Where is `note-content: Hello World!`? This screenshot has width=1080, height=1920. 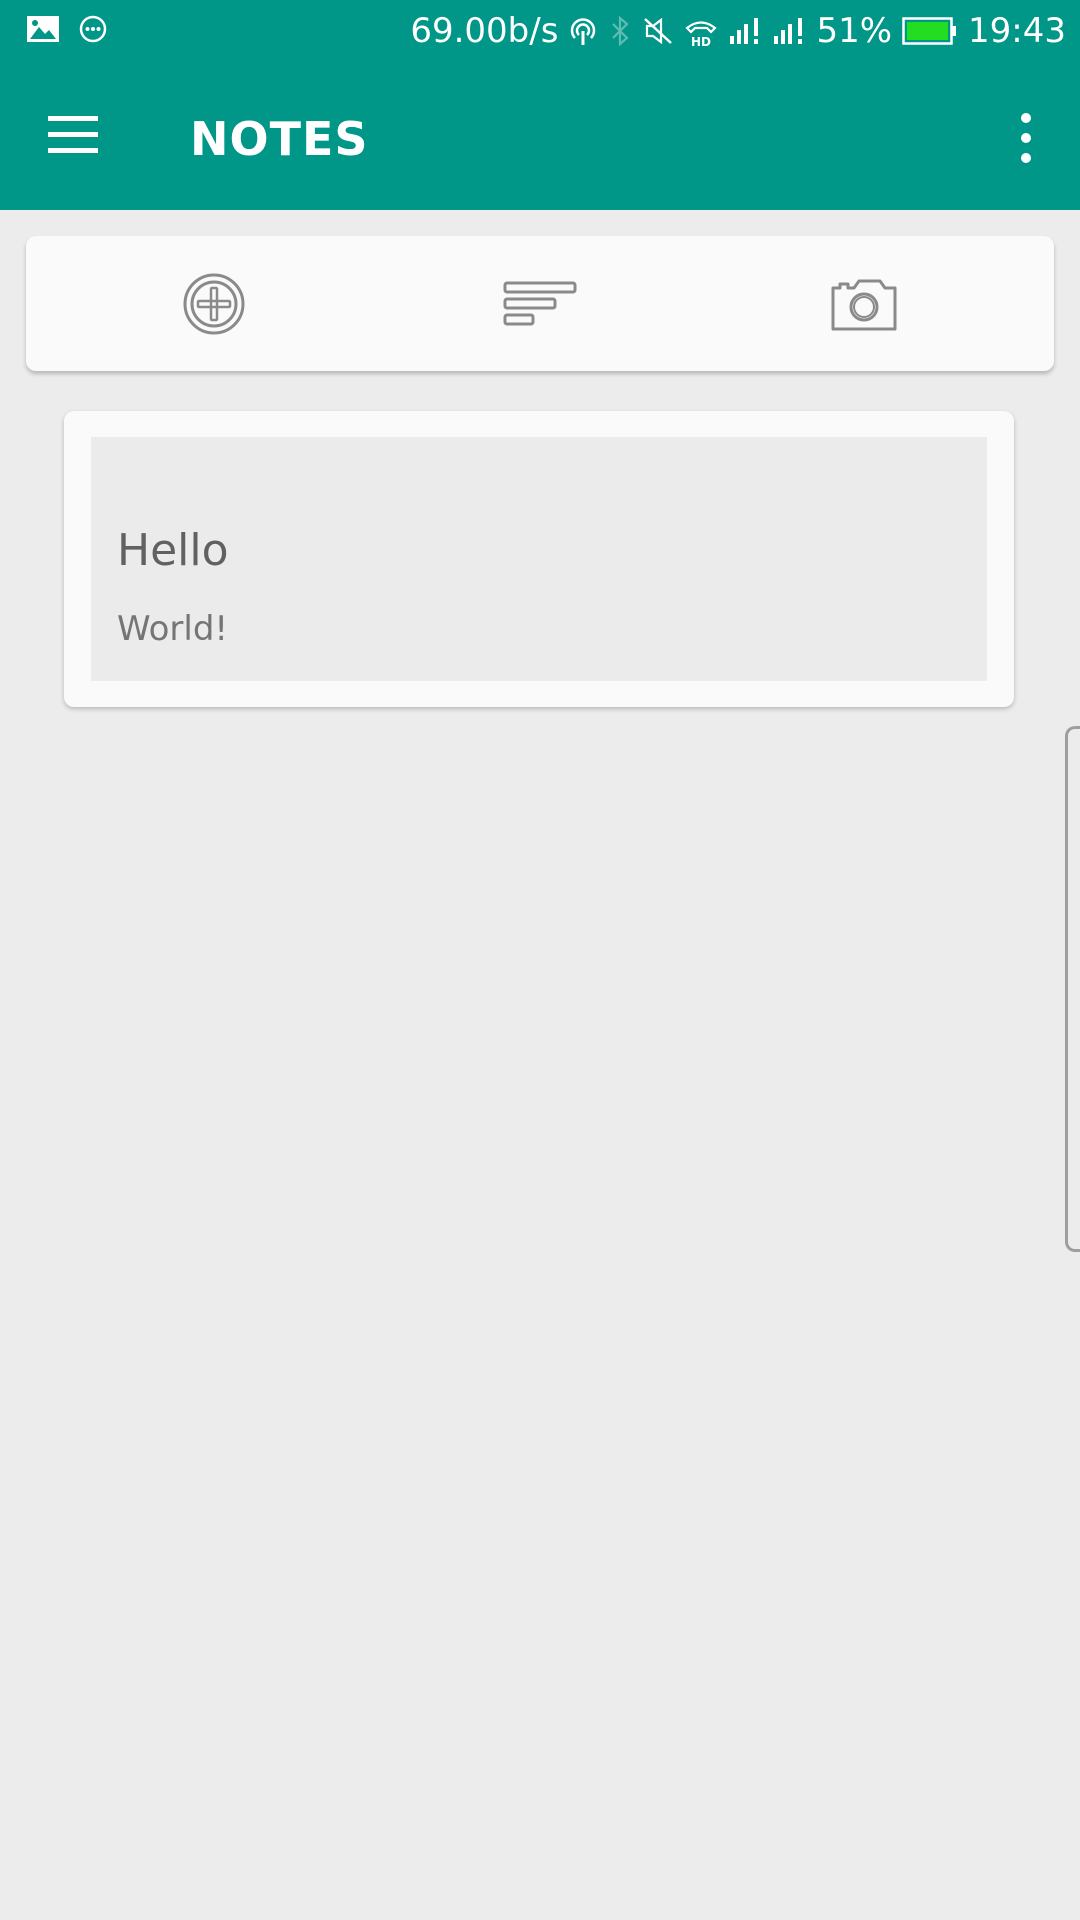
note-content: Hello World! is located at coordinates (539, 559).